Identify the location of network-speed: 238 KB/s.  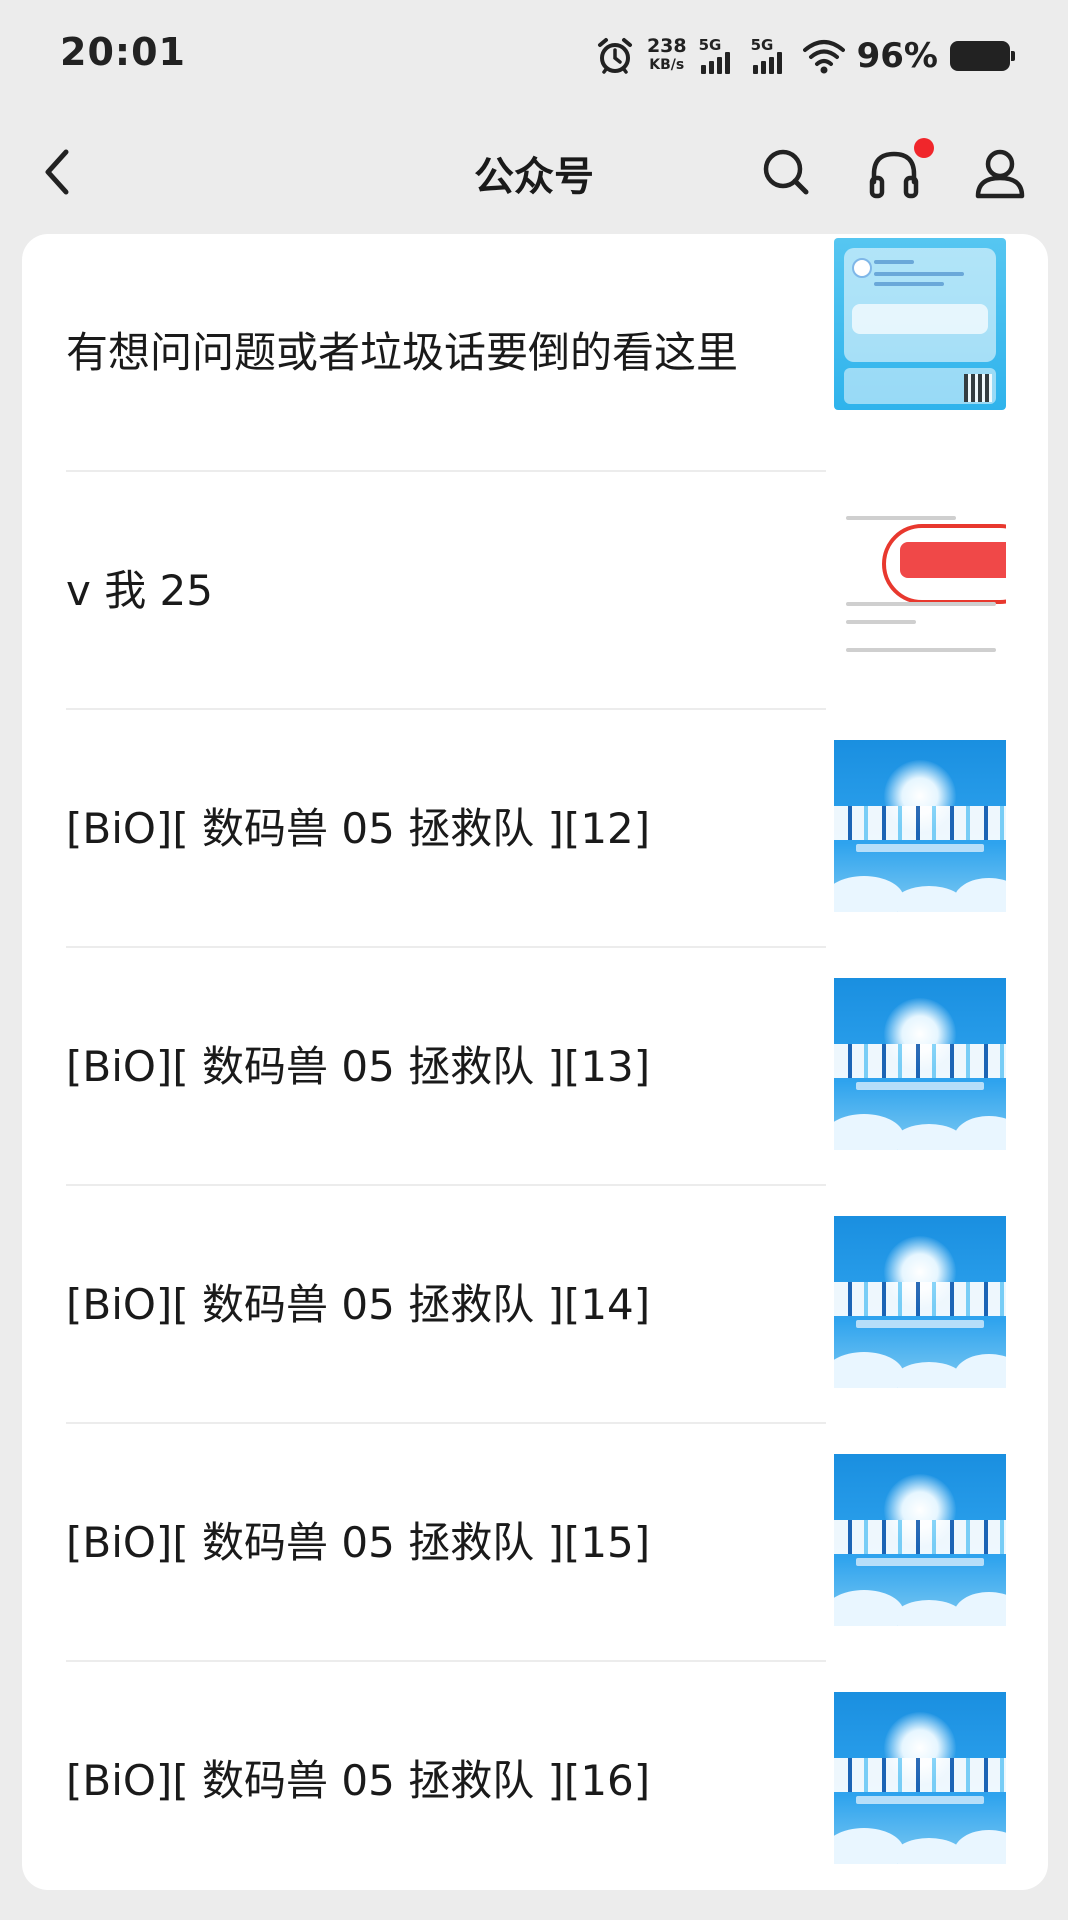
(667, 56).